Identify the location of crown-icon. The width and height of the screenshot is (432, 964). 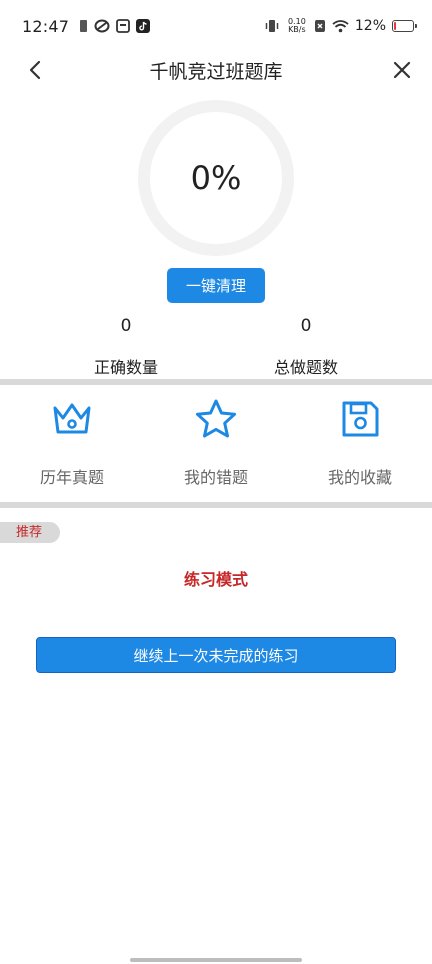
(72, 418).